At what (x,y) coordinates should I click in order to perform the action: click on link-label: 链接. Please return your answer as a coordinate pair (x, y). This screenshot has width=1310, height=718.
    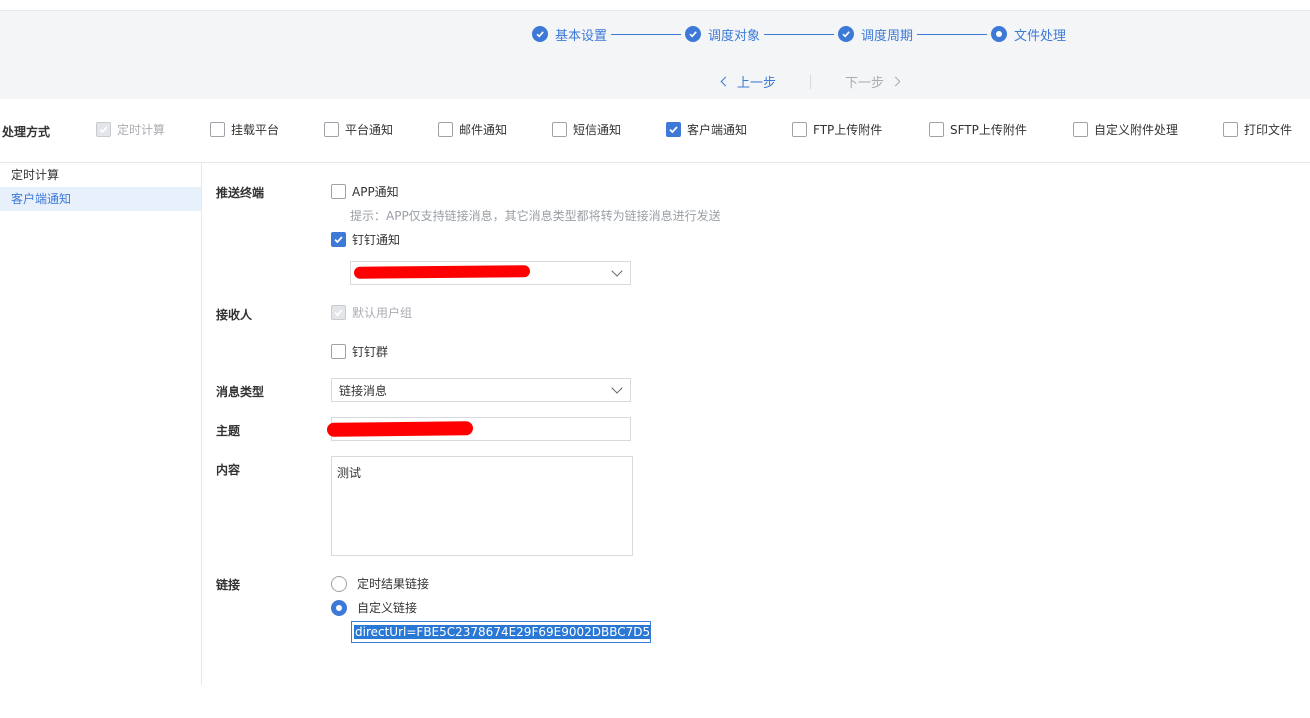
    Looking at the image, I should click on (228, 585).